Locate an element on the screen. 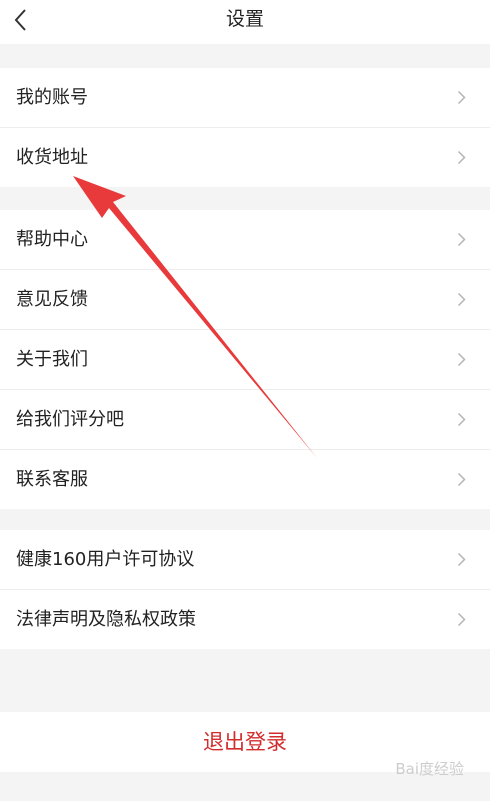  settings-item-label: 意见反馈 is located at coordinates (52, 299).